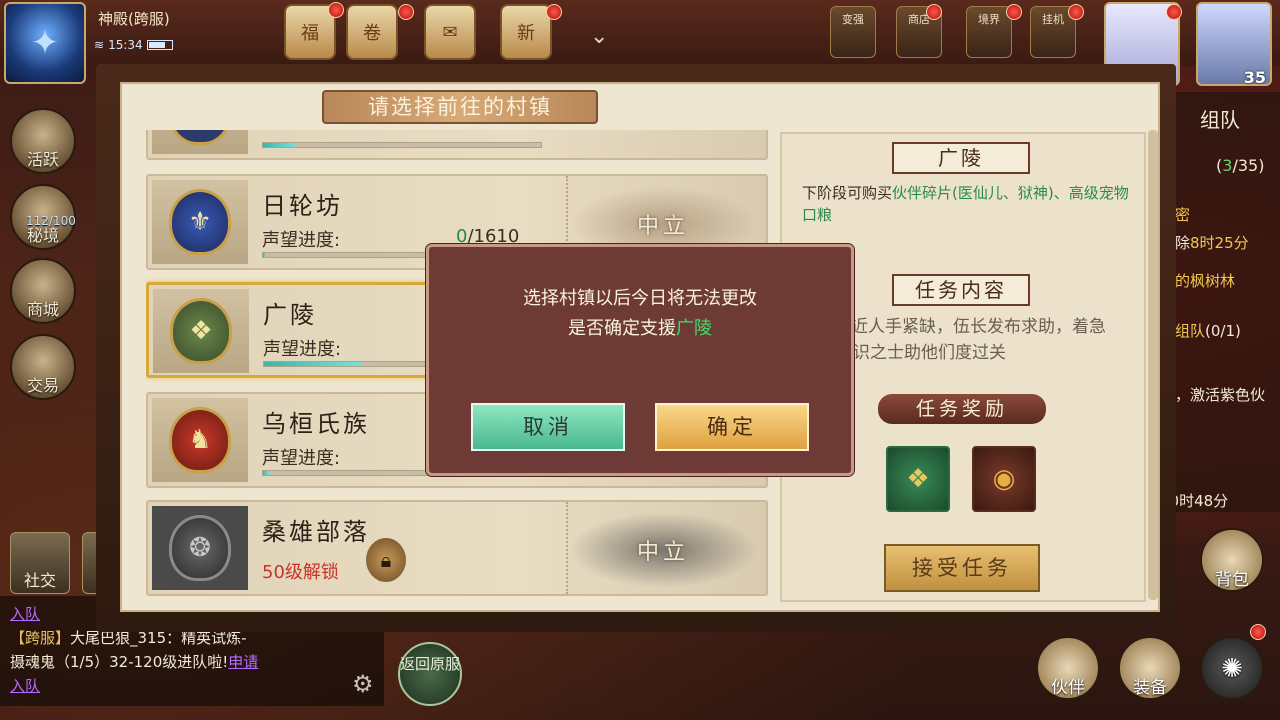 This screenshot has height=720, width=1280. I want to click on confirm-button: 确定, so click(732, 427).